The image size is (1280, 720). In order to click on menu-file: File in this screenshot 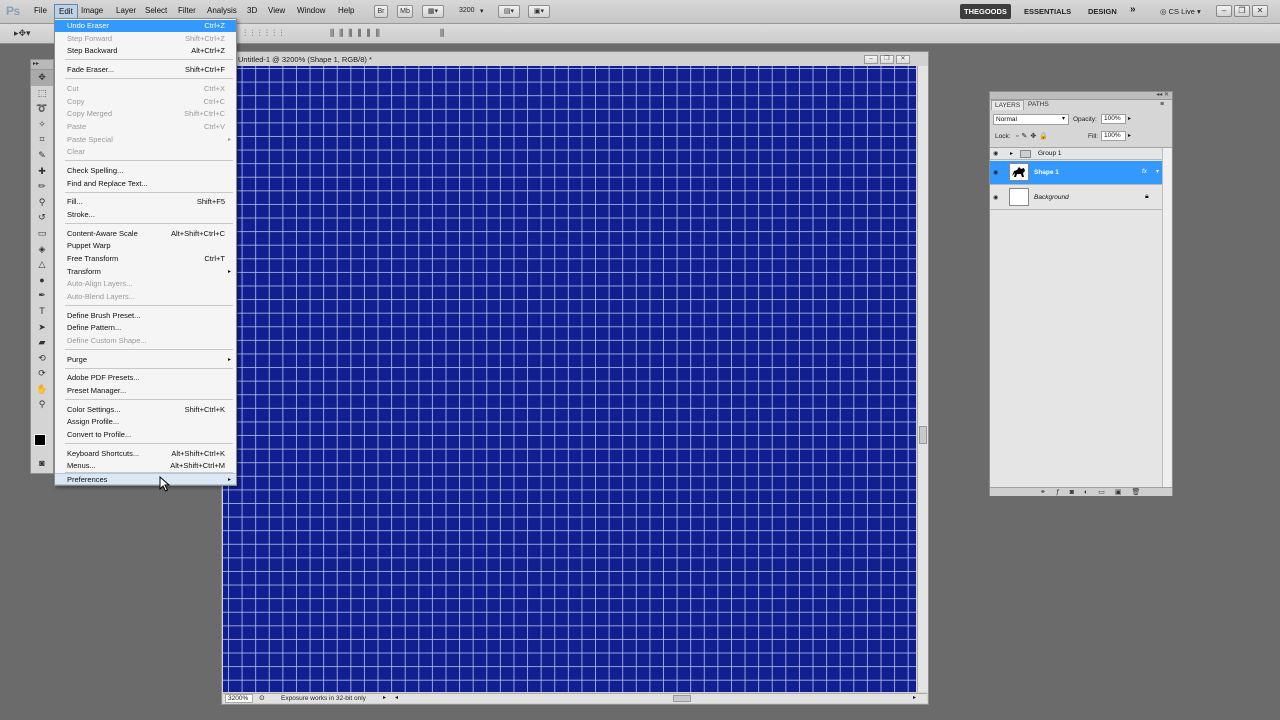, I will do `click(40, 10)`.